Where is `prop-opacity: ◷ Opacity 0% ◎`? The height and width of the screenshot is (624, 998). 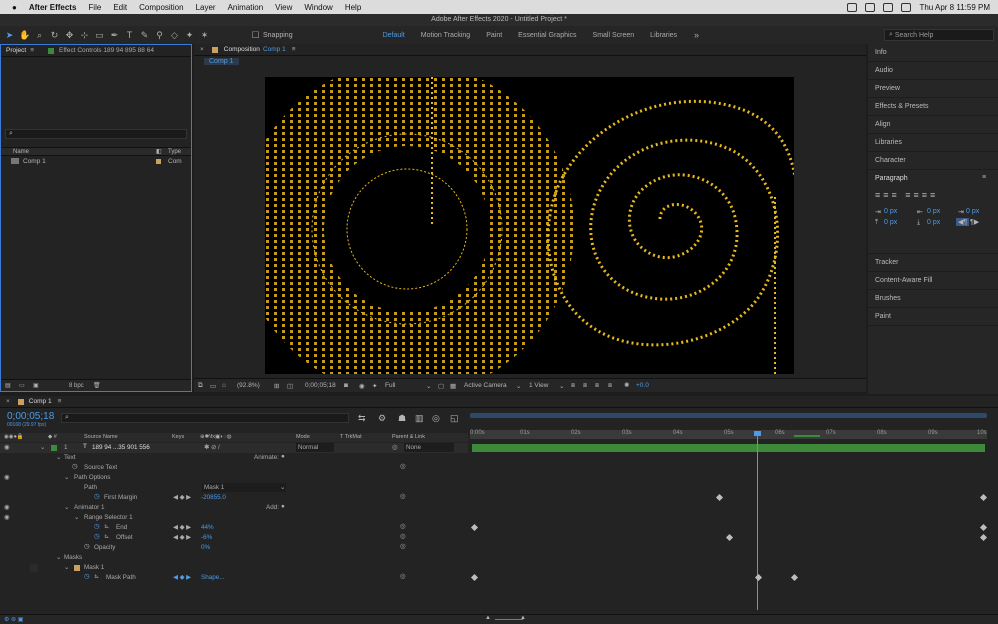 prop-opacity: ◷ Opacity 0% ◎ is located at coordinates (234, 548).